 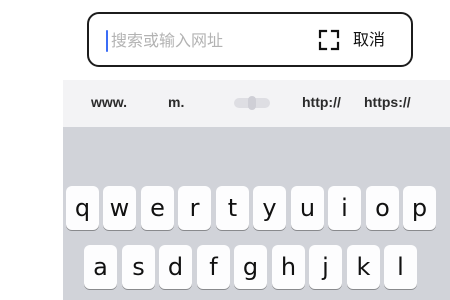 I want to click on cursor-slider-thumb, so click(x=252, y=103).